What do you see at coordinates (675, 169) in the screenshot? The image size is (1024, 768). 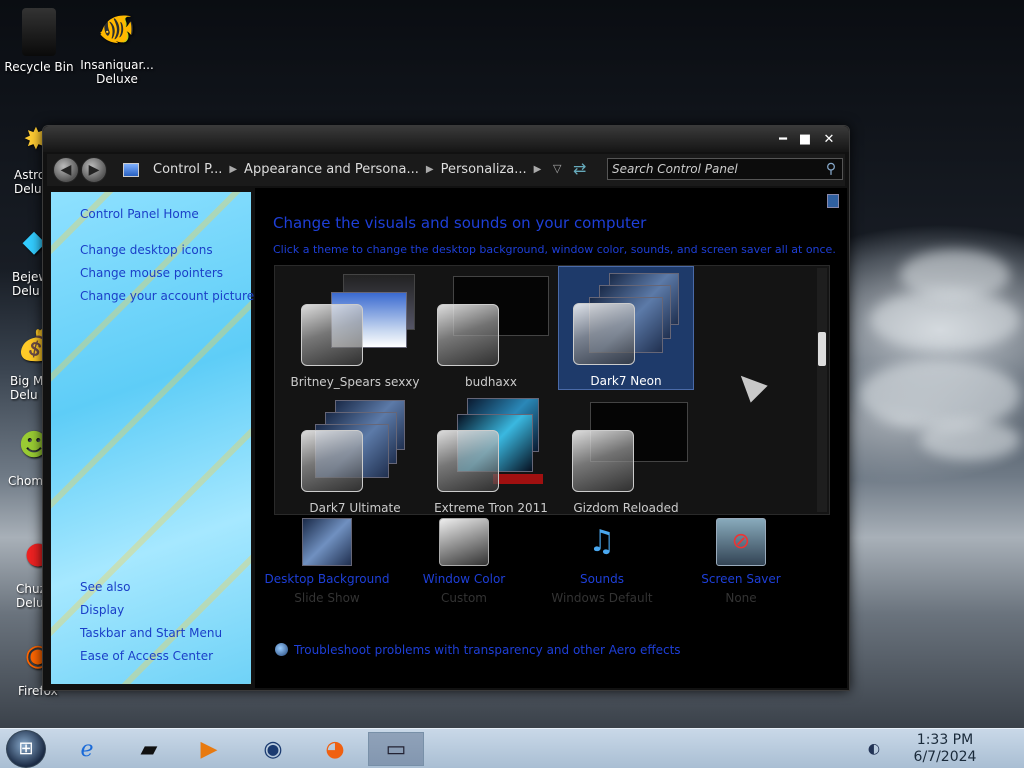 I see `search-placeholder: Search Control Panel` at bounding box center [675, 169].